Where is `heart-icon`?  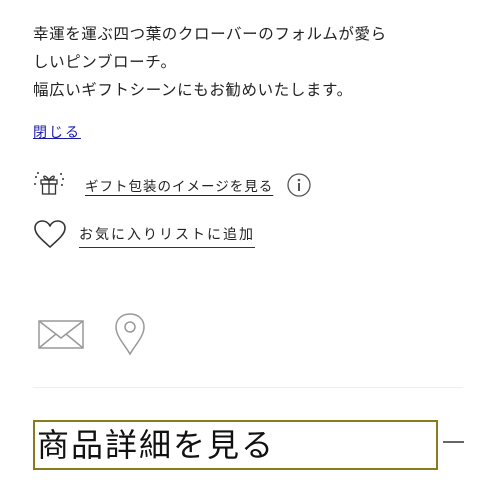 heart-icon is located at coordinates (50, 236).